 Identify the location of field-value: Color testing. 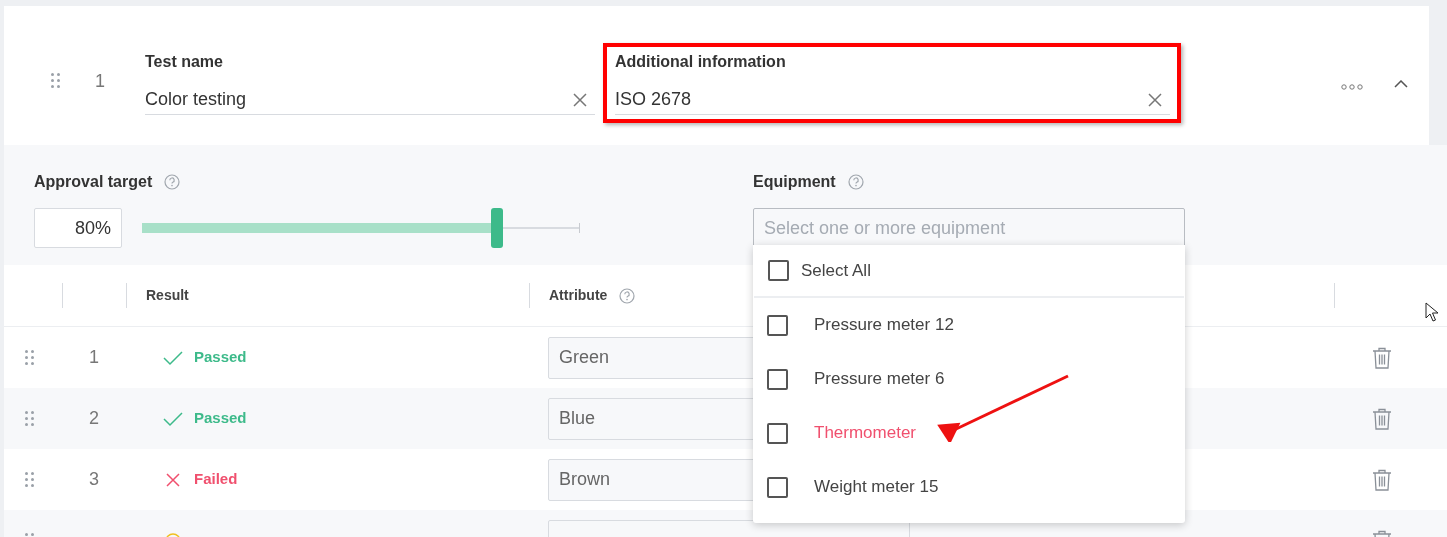
(196, 99).